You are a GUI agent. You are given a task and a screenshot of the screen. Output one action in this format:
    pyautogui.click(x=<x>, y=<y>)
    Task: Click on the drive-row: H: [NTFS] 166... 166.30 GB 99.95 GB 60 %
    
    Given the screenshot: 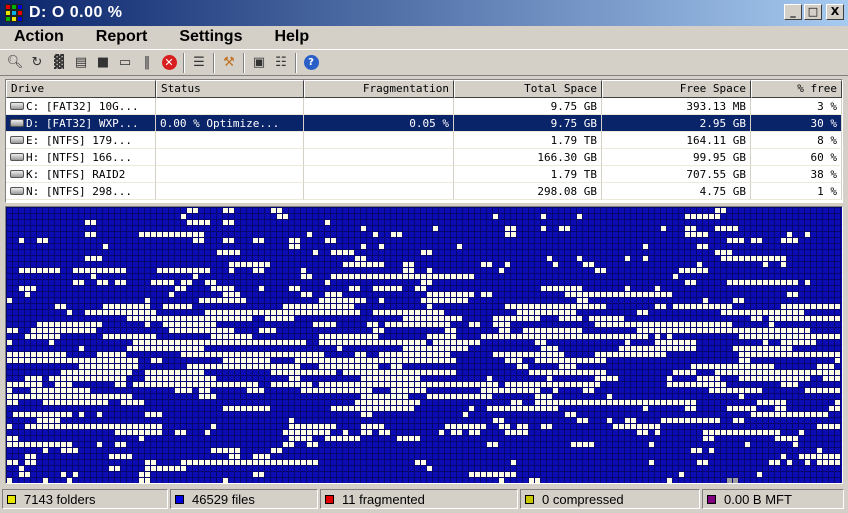 What is the action you would take?
    pyautogui.click(x=424, y=157)
    